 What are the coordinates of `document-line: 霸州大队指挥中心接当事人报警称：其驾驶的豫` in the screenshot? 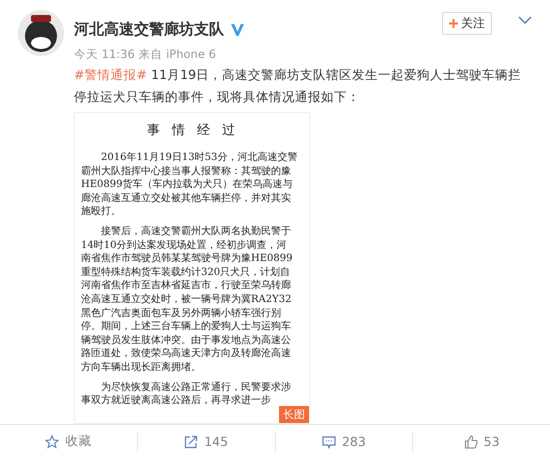 It's located at (186, 171).